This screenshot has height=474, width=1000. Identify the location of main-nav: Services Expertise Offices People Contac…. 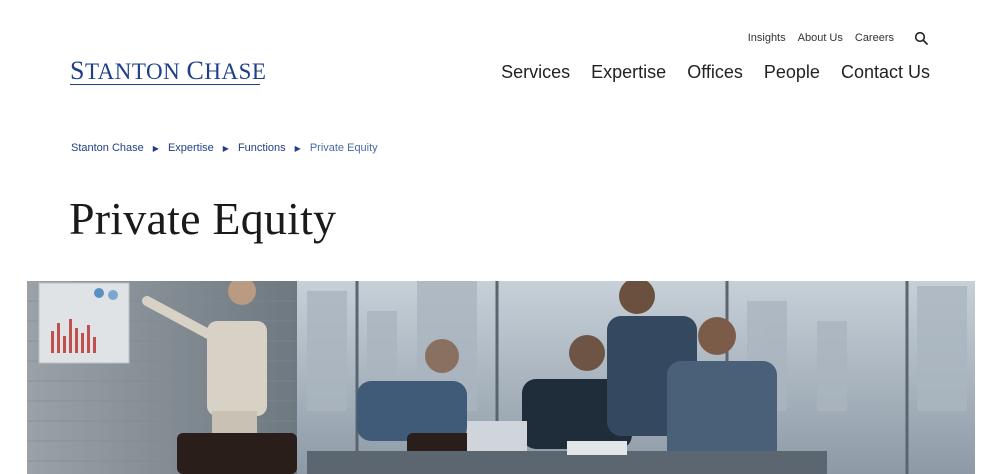
(715, 72).